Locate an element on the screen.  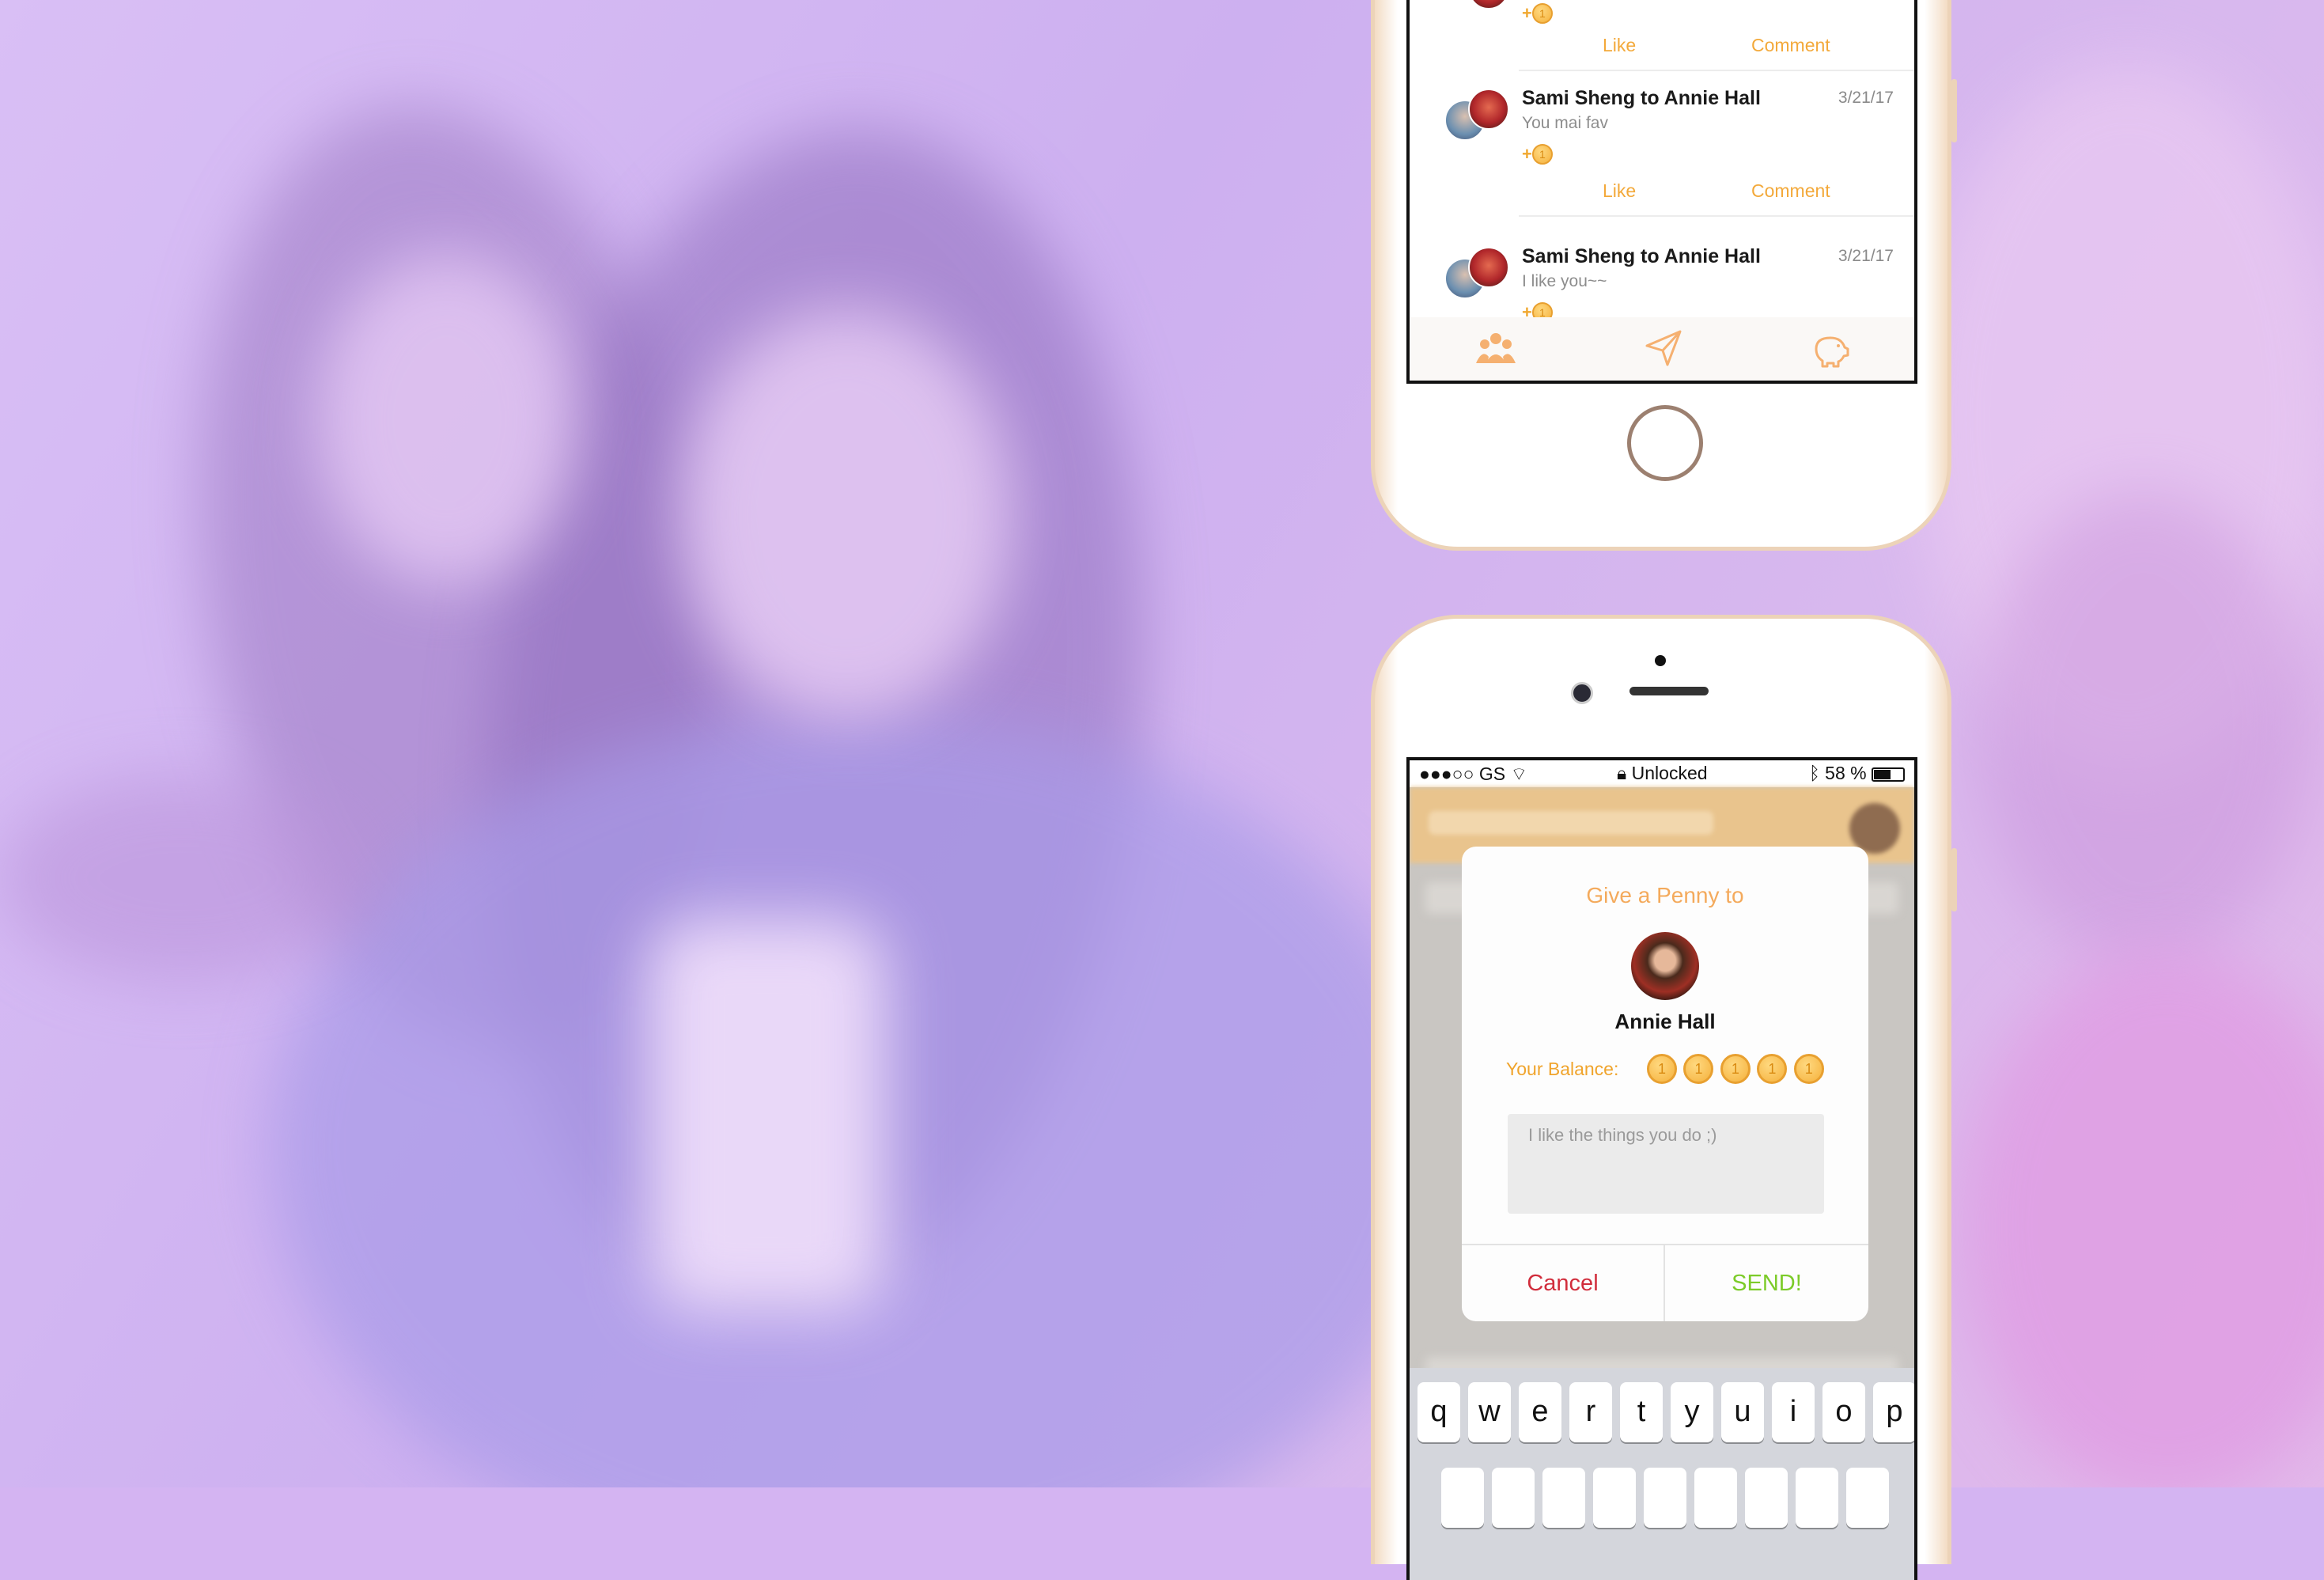
dialog-buttons: Cancel SEND! is located at coordinates (1665, 1282).